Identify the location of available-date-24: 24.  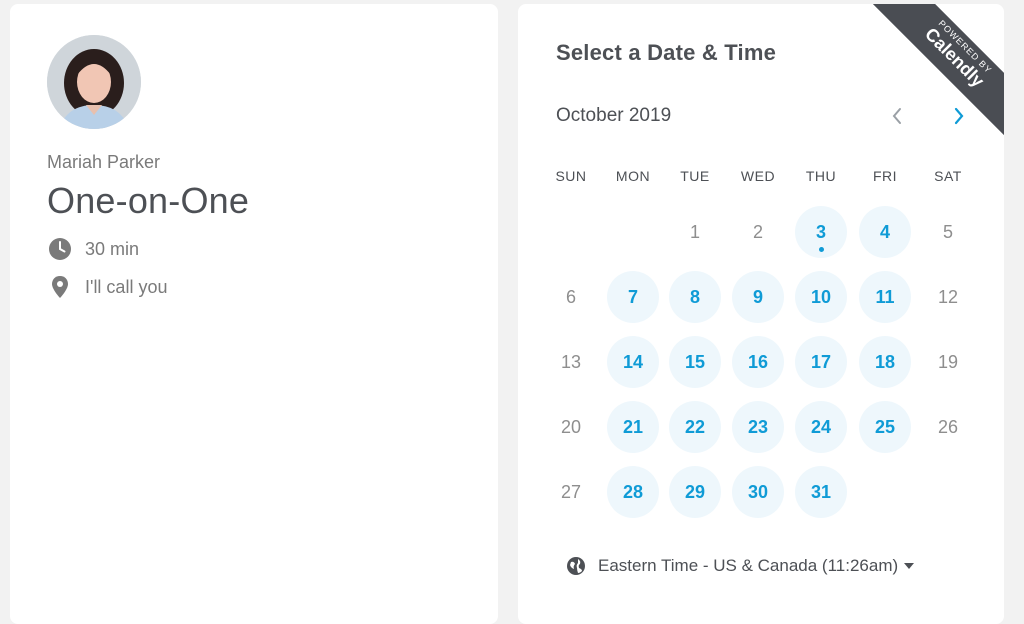
(821, 427).